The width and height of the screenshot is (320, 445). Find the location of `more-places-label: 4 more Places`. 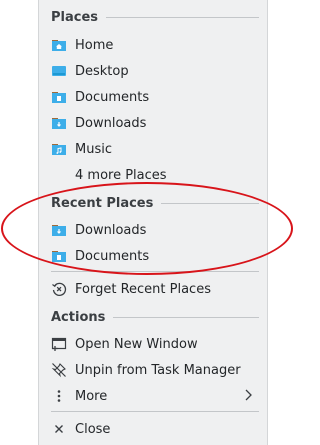

more-places-label: 4 more Places is located at coordinates (121, 175).